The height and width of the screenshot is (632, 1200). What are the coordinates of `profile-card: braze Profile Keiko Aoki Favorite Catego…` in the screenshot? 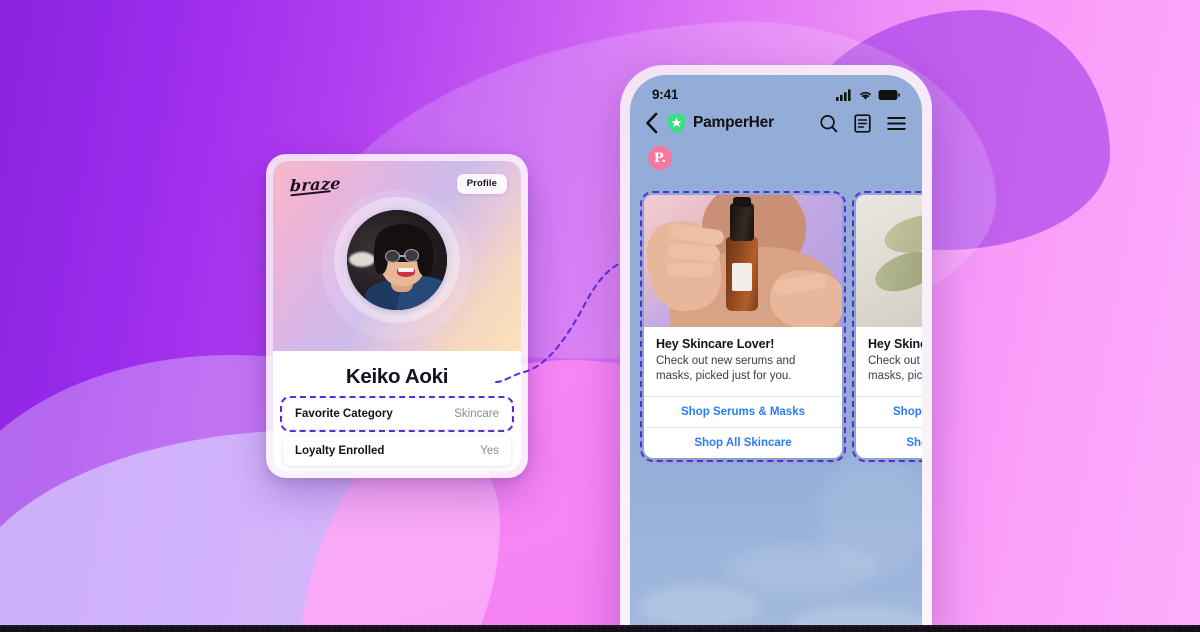 It's located at (397, 316).